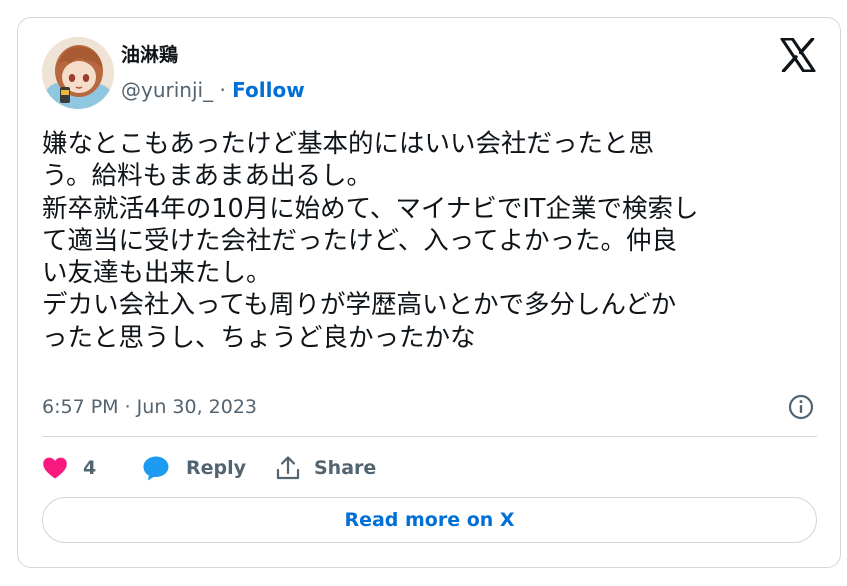  I want to click on reply-label: Reply, so click(216, 468).